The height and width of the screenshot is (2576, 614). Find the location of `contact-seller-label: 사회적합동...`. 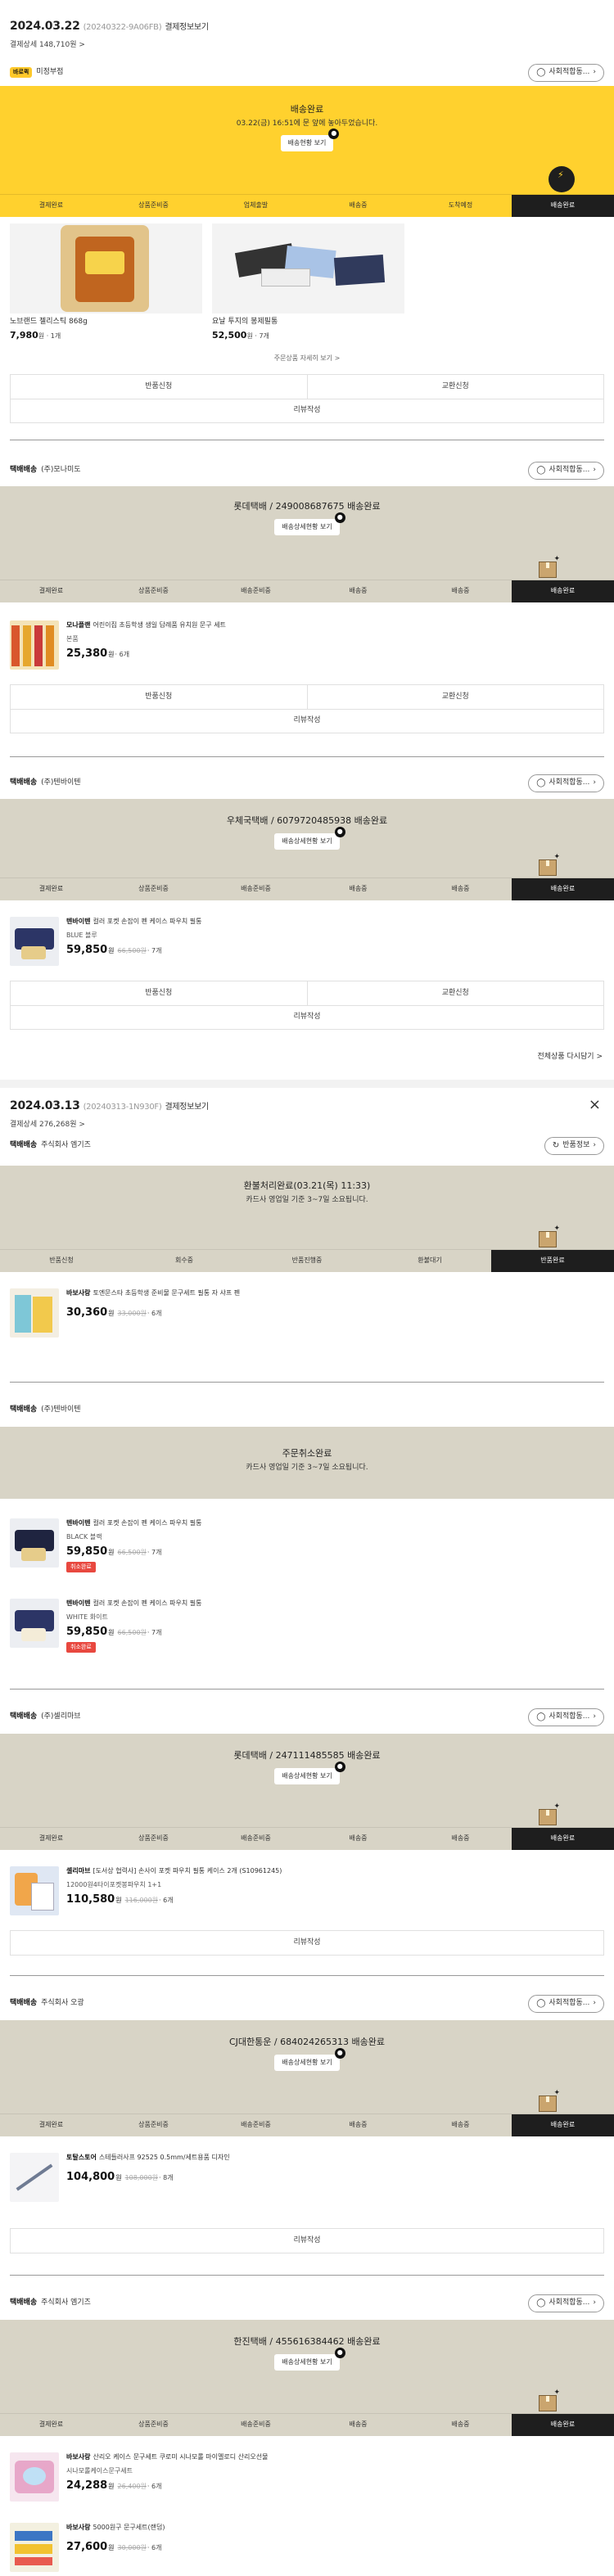

contact-seller-label: 사회적합동... is located at coordinates (570, 2003).